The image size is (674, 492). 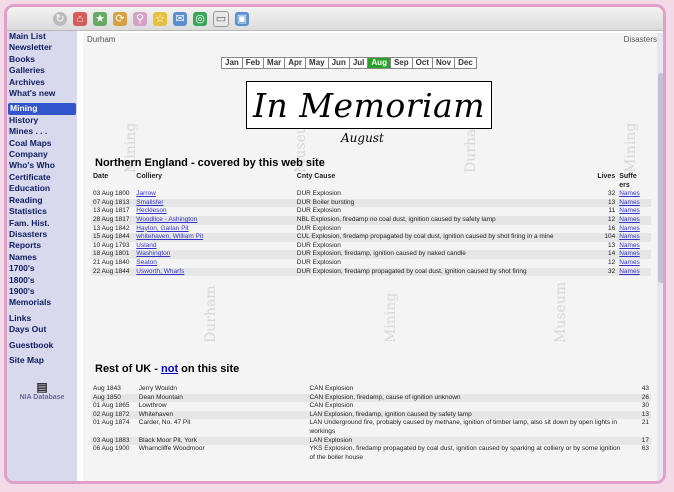 I want to click on scrollbar, so click(x=660, y=257).